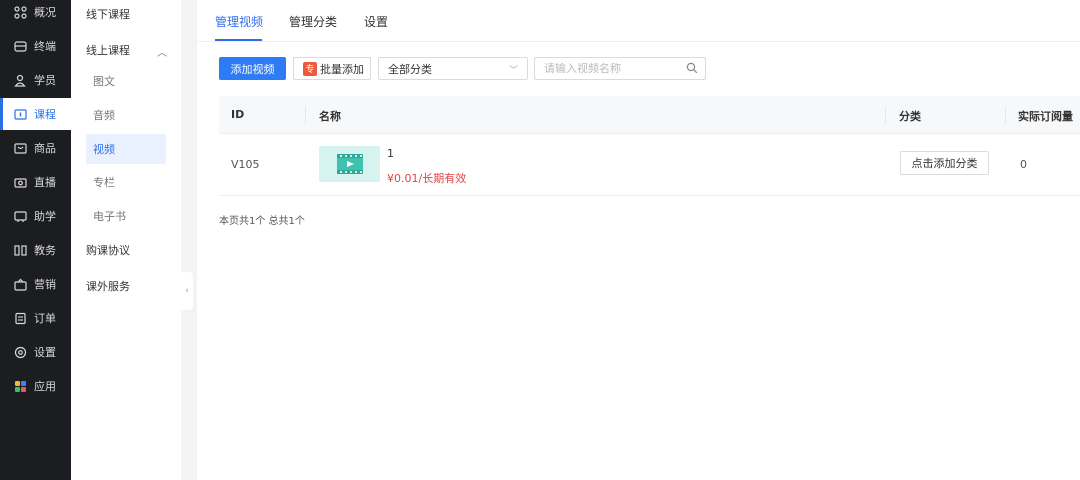 Image resolution: width=1080 pixels, height=480 pixels. Describe the element at coordinates (108, 250) in the screenshot. I see `submenu-label: 购课协议` at that location.